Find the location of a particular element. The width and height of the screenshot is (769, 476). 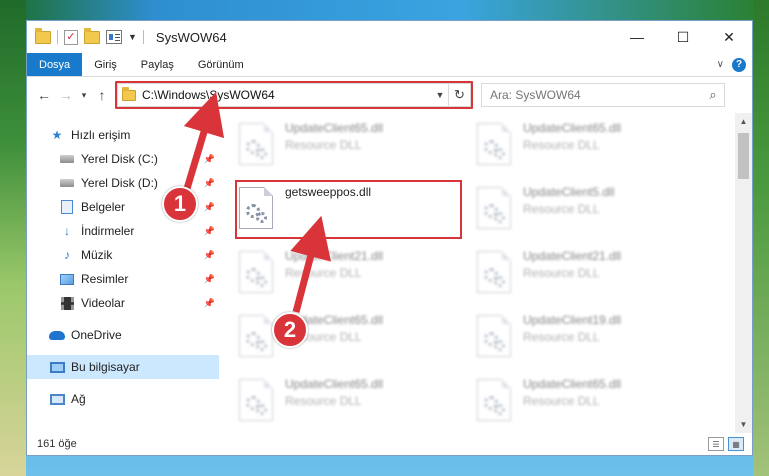

toolbar-separator is located at coordinates (143, 37).